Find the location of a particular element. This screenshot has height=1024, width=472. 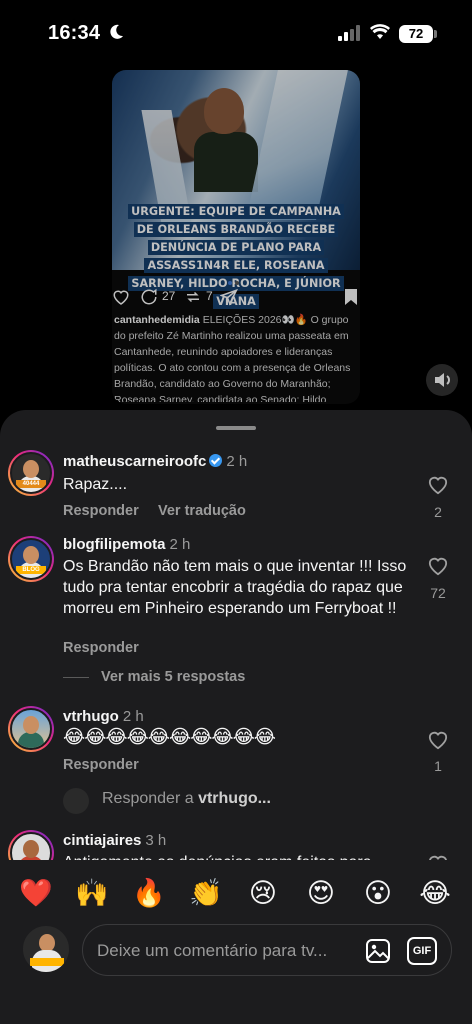

comment-username: vtrhugo is located at coordinates (91, 716).